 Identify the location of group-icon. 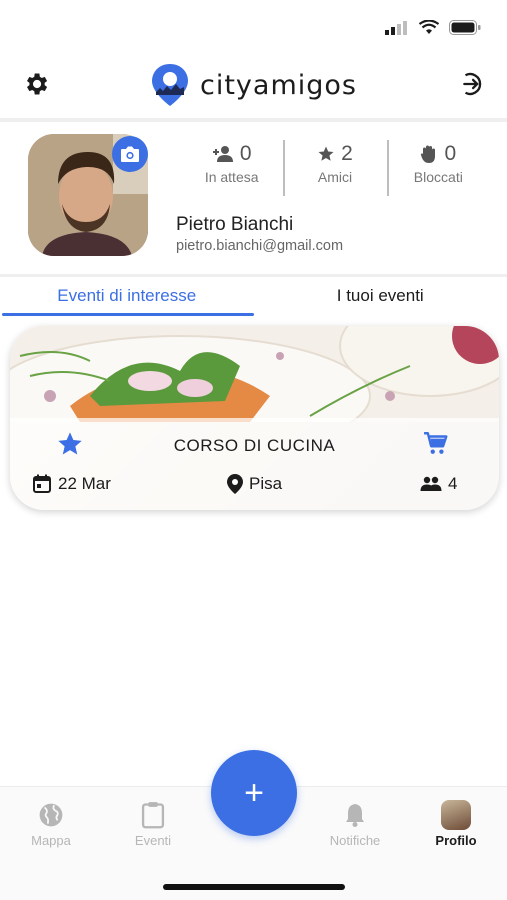
(431, 483).